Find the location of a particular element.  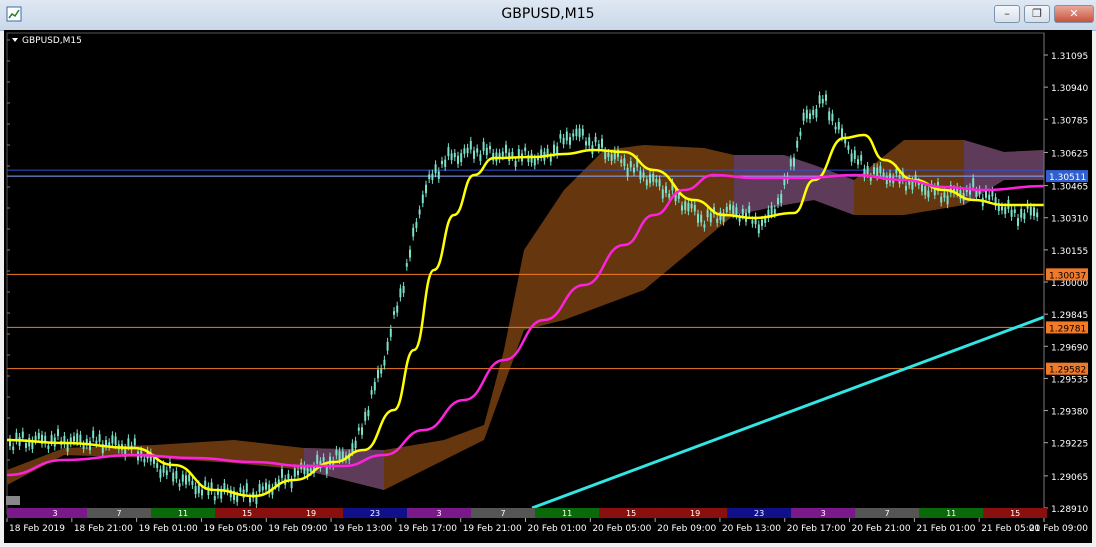

price-tick-label: 1.30625 is located at coordinates (1069, 154).